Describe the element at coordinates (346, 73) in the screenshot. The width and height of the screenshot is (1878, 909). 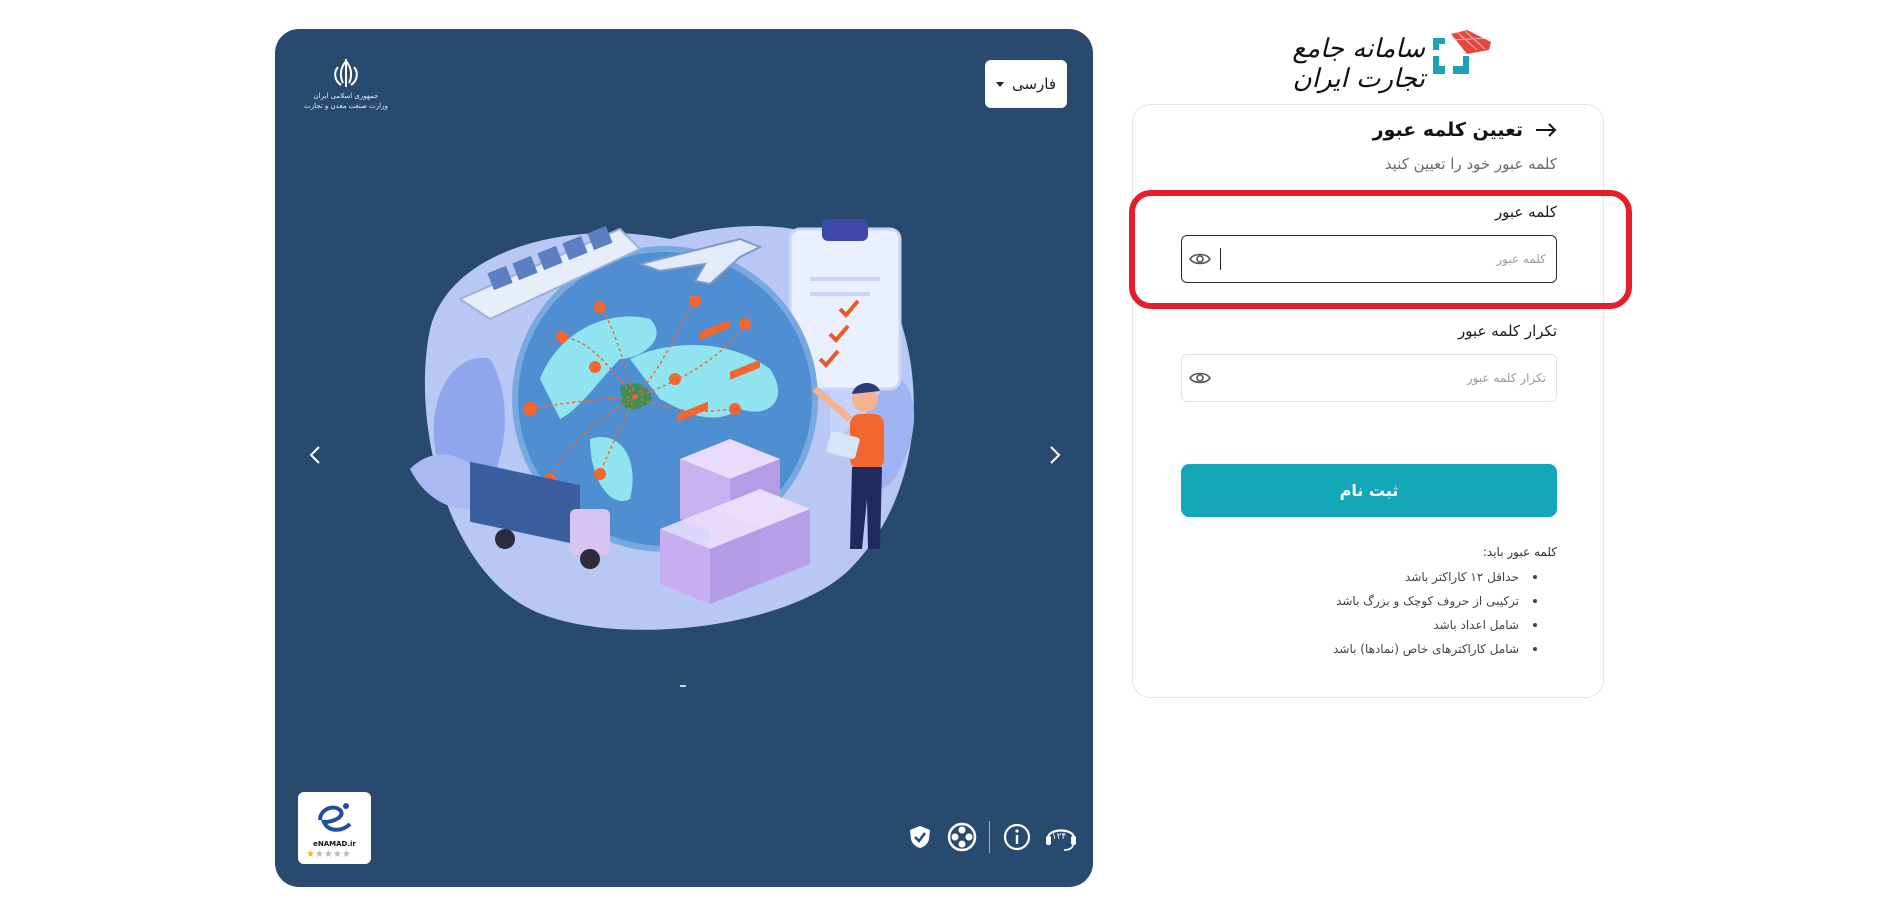
I see `iran-emblem-icon` at that location.